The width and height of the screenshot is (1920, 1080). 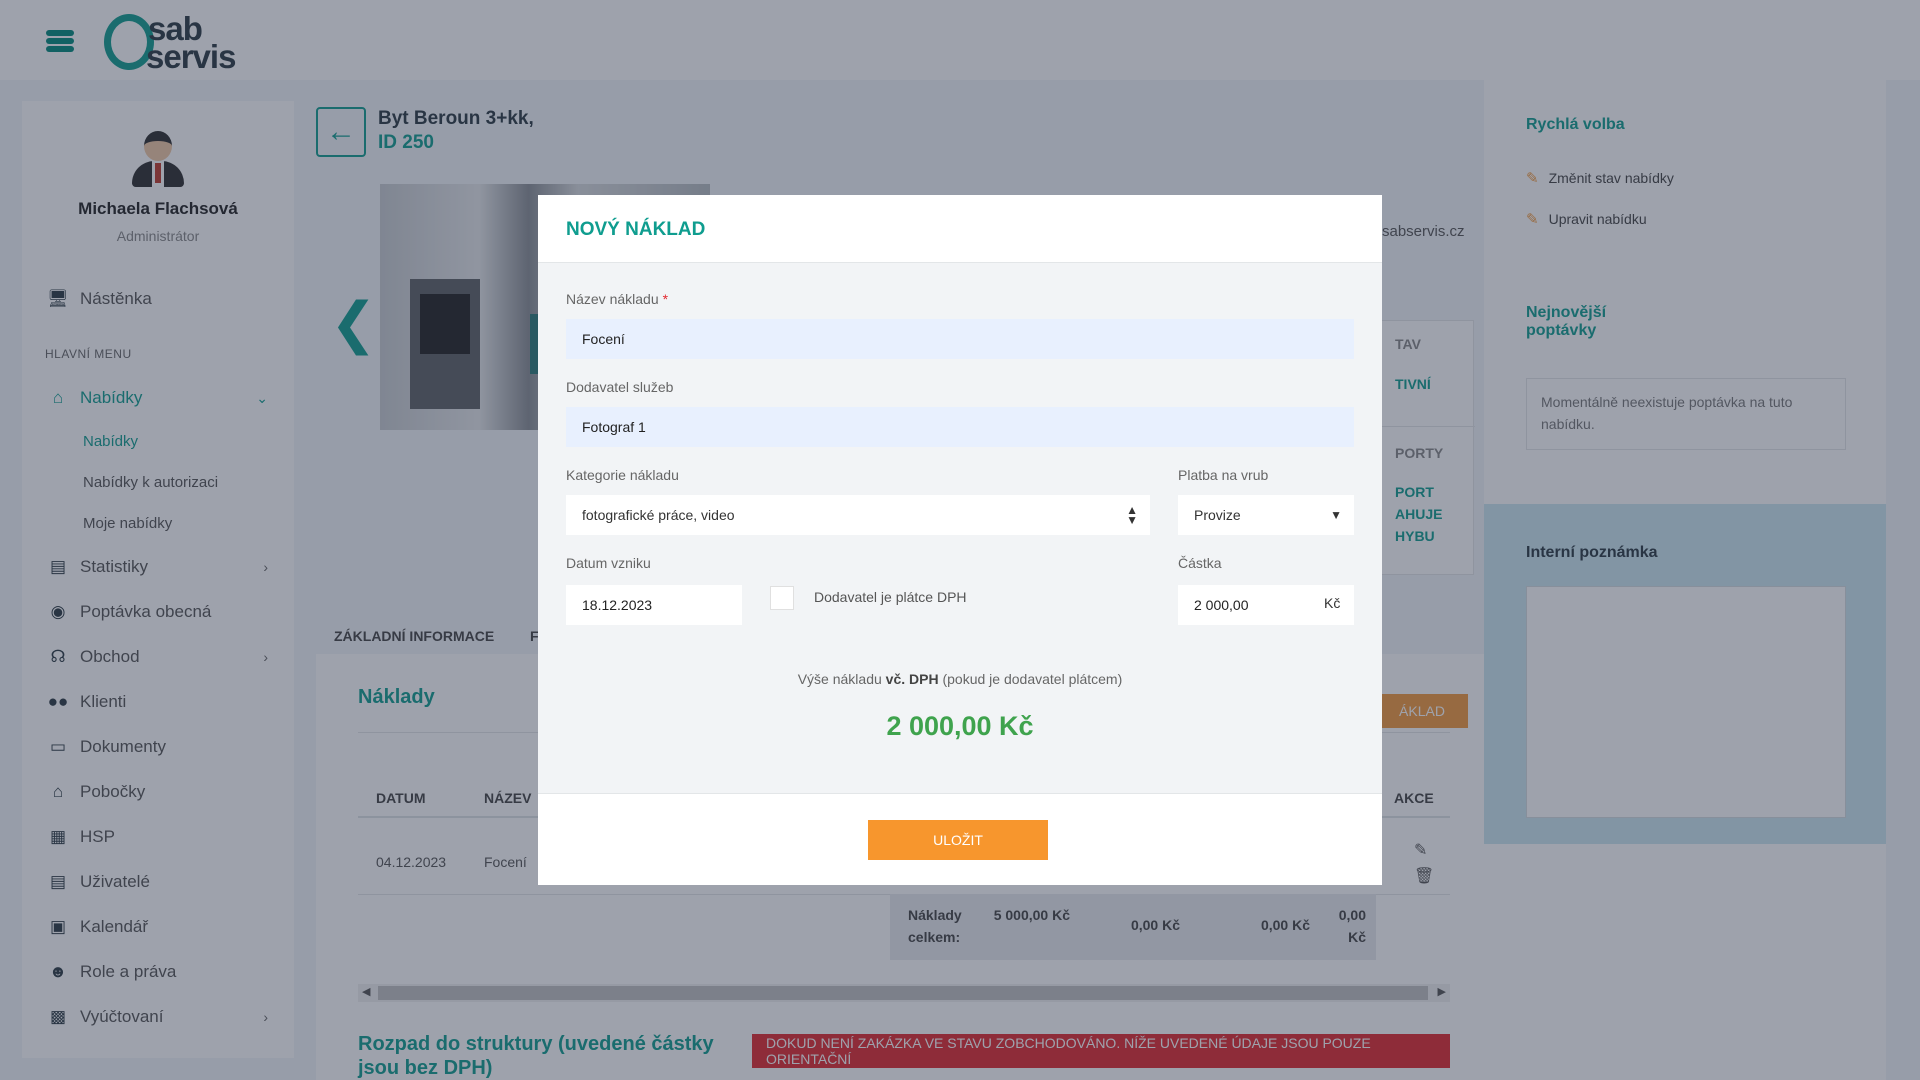 I want to click on total-amount: 2 000,00 Kč, so click(x=960, y=726).